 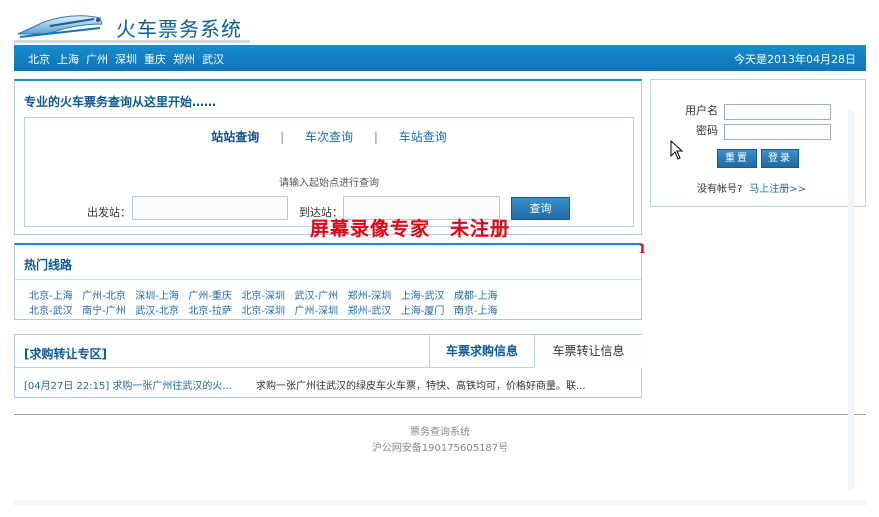 I want to click on transfer-panel-title: [求购转让专区], so click(x=65, y=354).